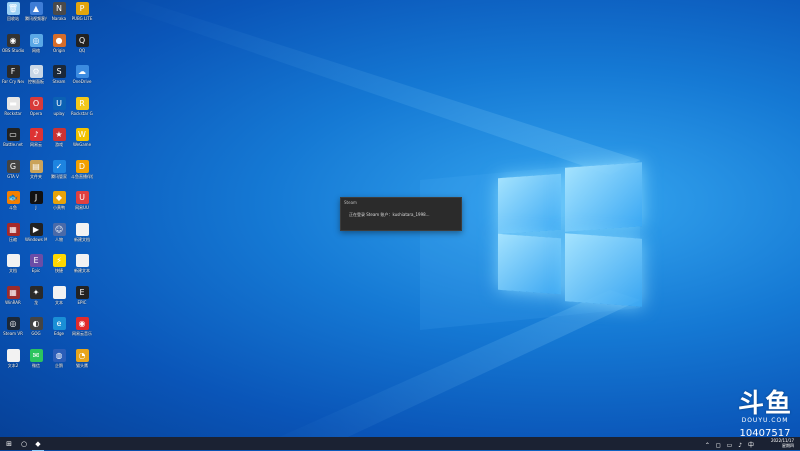 The width and height of the screenshot is (800, 451). I want to click on desktop-icon-label: Naraka, so click(59, 18).